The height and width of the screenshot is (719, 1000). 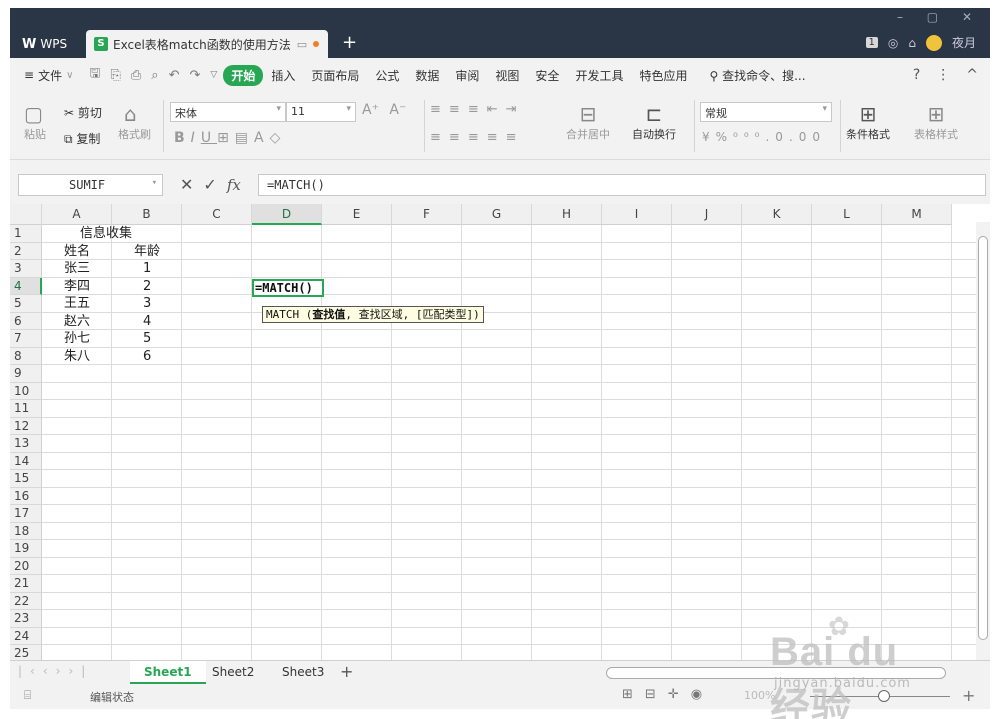 What do you see at coordinates (346, 672) in the screenshot?
I see `add-sheet-button: +` at bounding box center [346, 672].